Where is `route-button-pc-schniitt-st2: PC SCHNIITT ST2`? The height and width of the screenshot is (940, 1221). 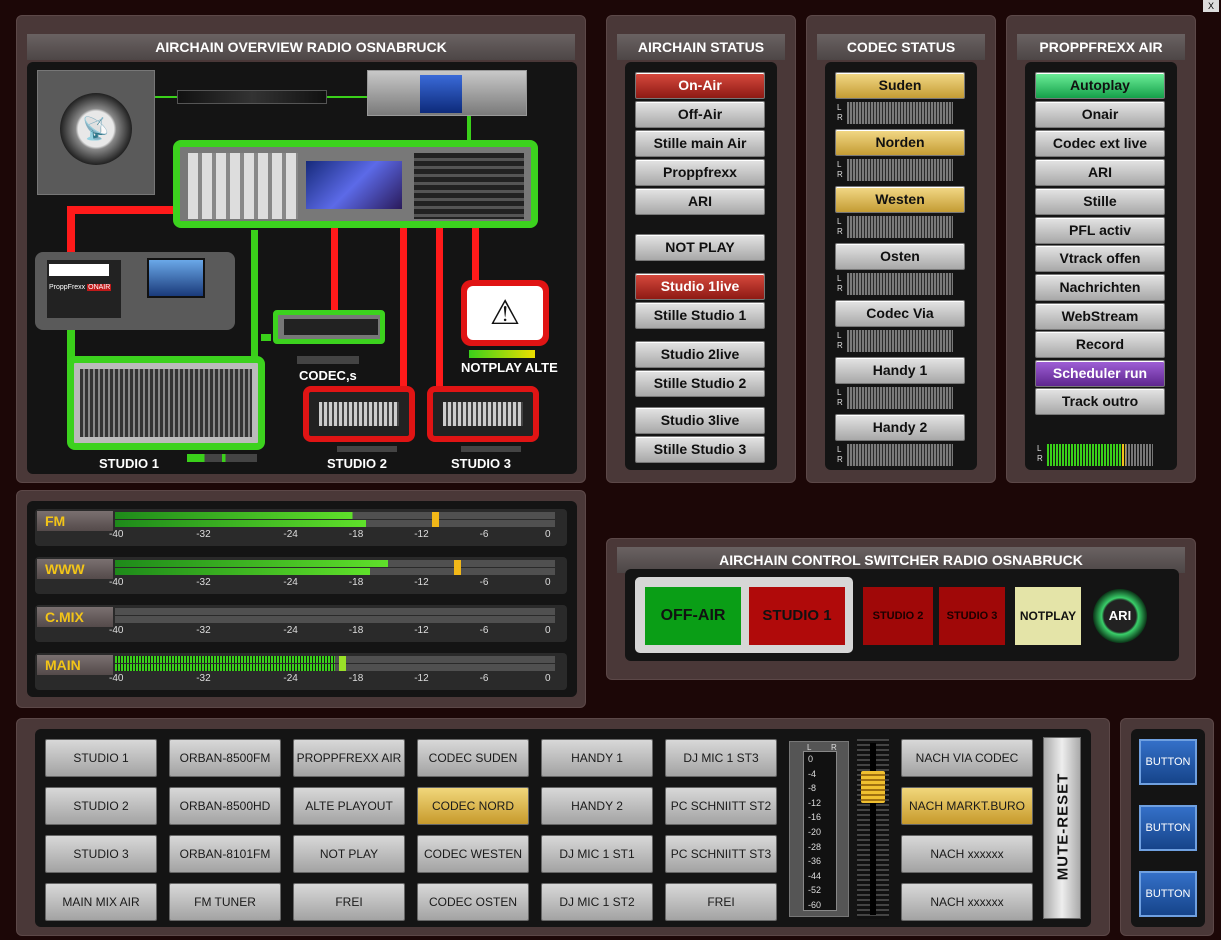 route-button-pc-schniitt-st2: PC SCHNIITT ST2 is located at coordinates (721, 806).